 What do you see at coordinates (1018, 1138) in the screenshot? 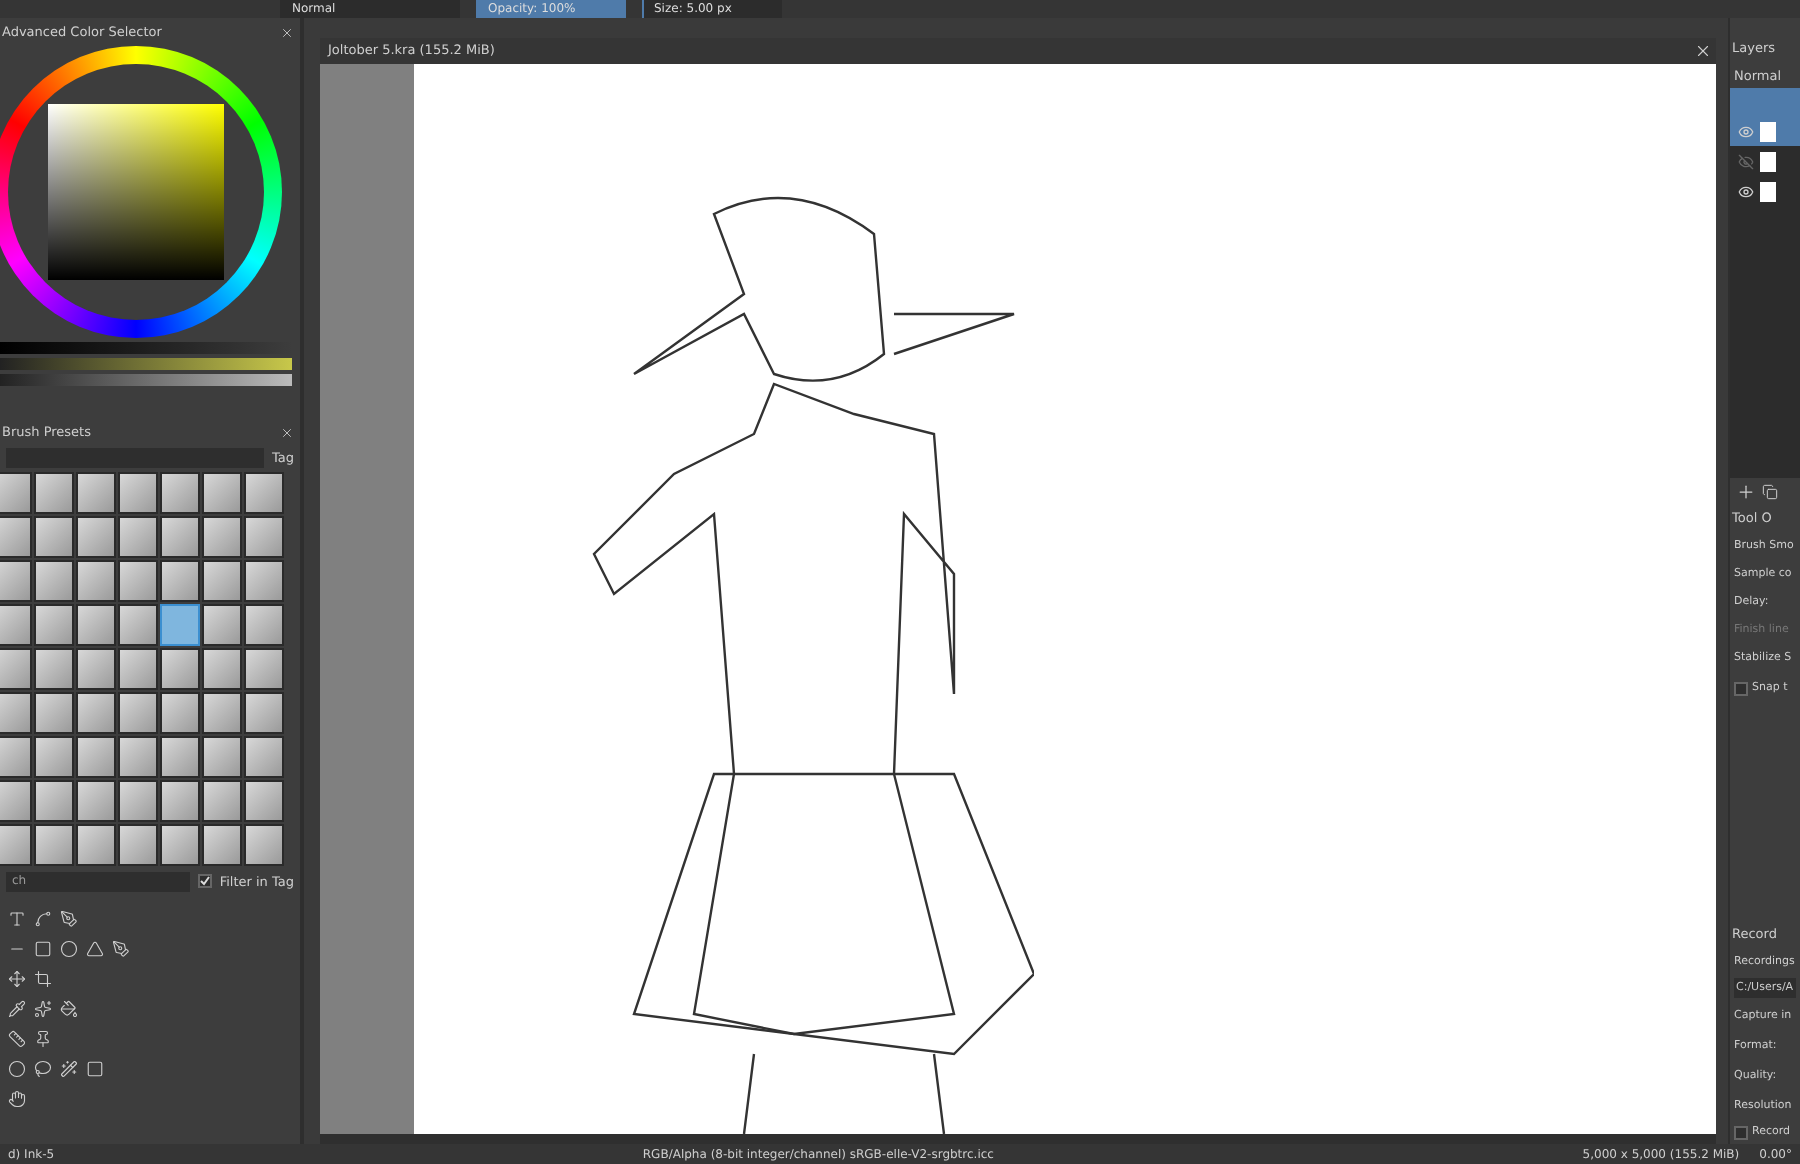
I see `horizontal-scrollbar` at bounding box center [1018, 1138].